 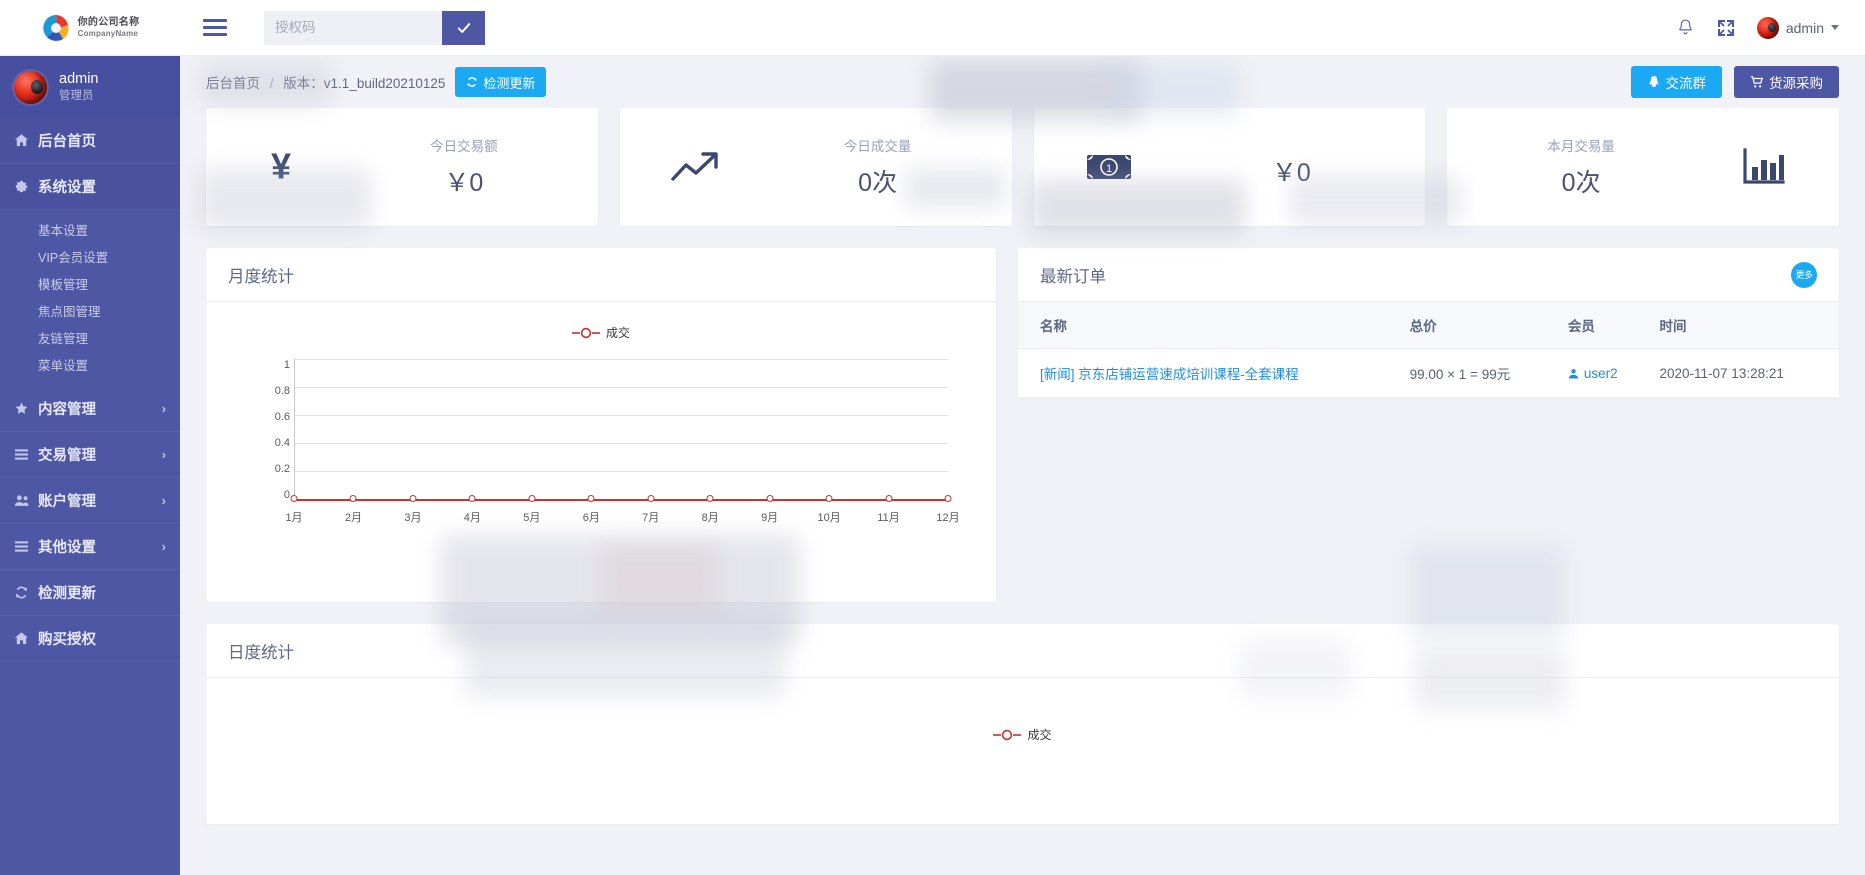 I want to click on sidebar-subitem-focus-image: 焦点图管理, so click(x=90, y=310).